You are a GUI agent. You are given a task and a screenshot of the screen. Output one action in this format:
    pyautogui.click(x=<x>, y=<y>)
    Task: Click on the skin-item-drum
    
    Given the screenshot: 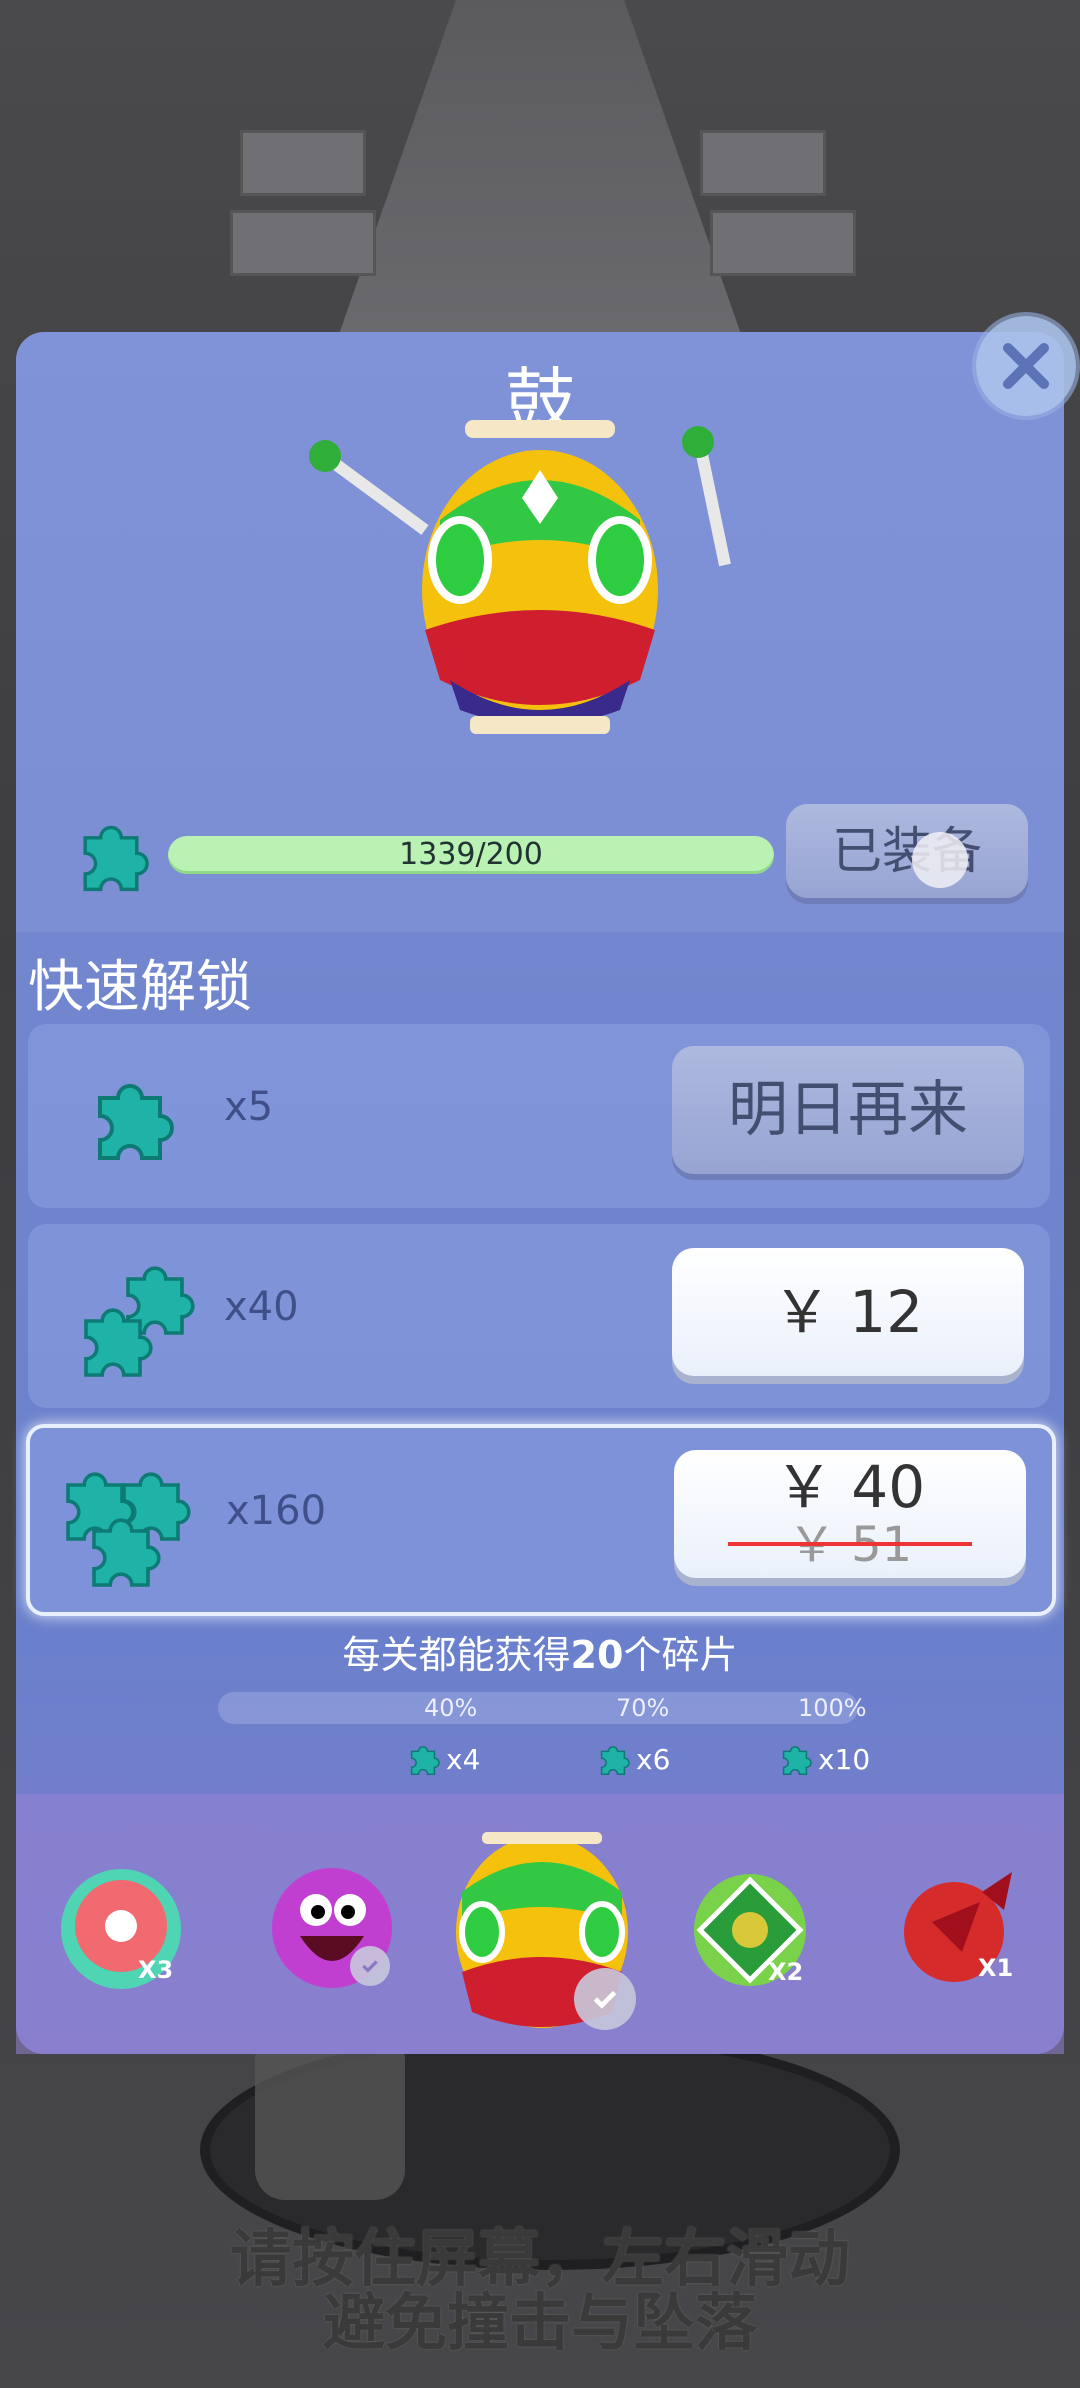 What is the action you would take?
    pyautogui.click(x=544, y=1932)
    